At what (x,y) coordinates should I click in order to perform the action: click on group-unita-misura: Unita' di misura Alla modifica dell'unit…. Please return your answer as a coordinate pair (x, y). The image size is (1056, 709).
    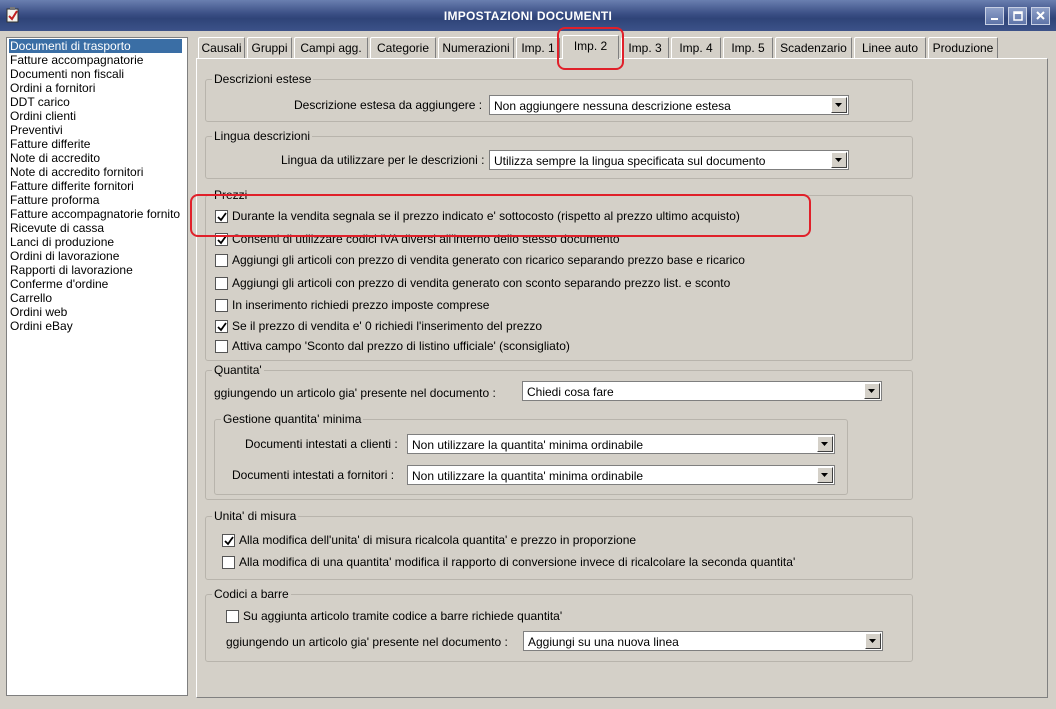
    Looking at the image, I should click on (559, 544).